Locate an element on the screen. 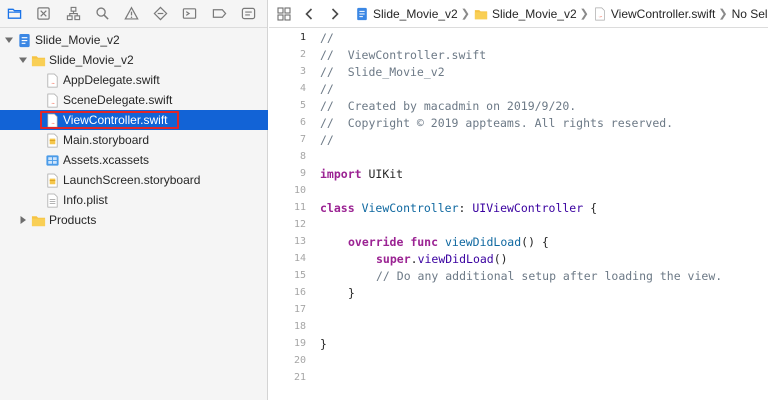 This screenshot has height=400, width=768. tree-item-products: Products is located at coordinates (134, 220).